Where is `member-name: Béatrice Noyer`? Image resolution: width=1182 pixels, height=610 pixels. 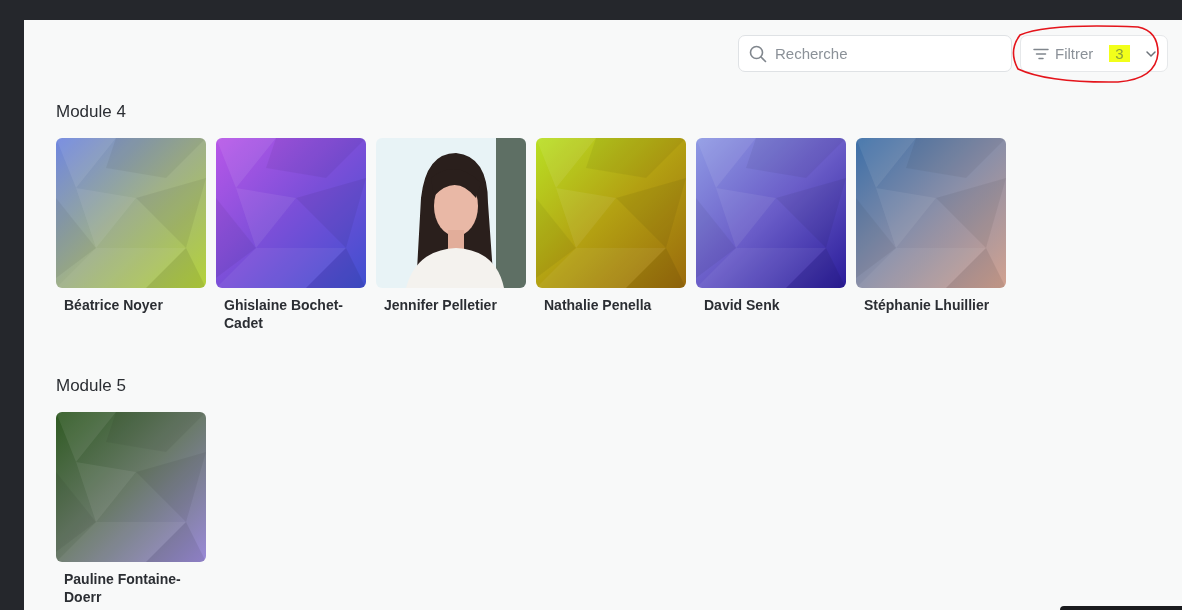
member-name: Béatrice Noyer is located at coordinates (131, 305).